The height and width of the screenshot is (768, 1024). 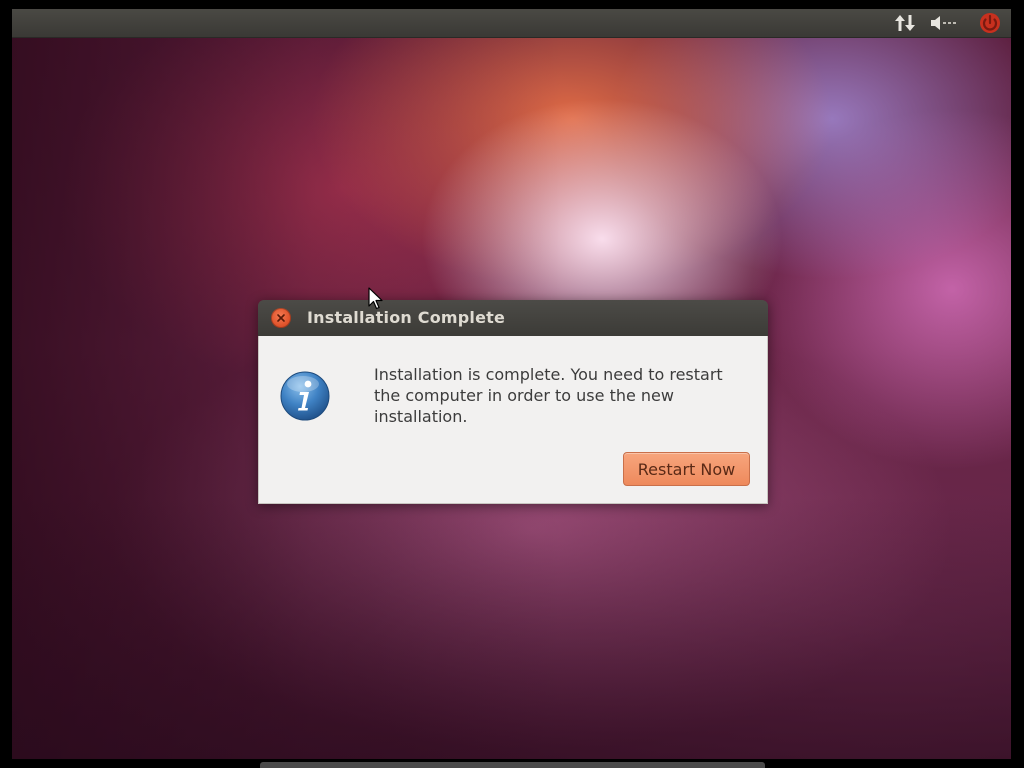 I want to click on info-icon, so click(x=305, y=396).